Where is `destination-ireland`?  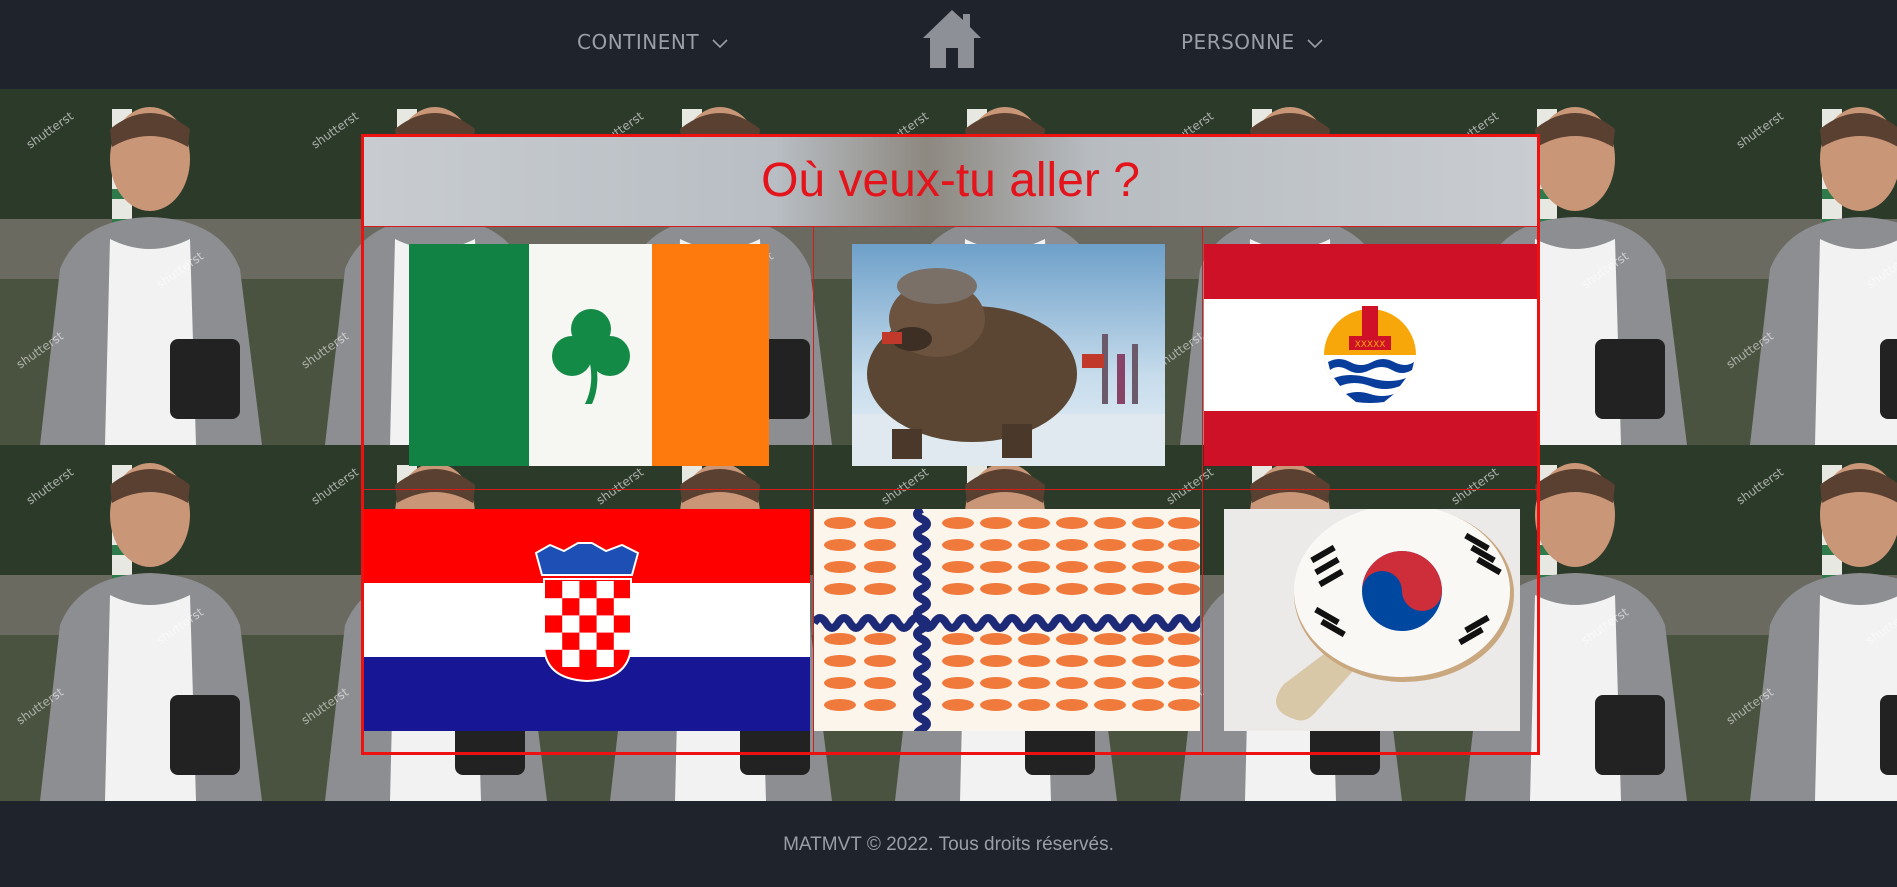 destination-ireland is located at coordinates (589, 355).